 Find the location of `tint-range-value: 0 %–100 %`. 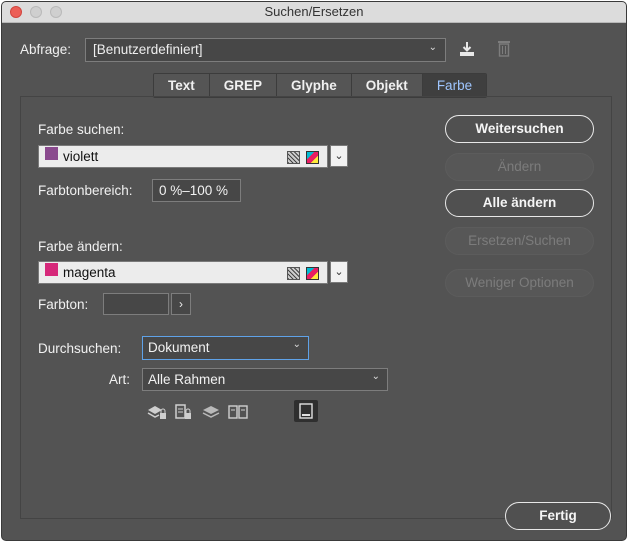

tint-range-value: 0 %–100 % is located at coordinates (194, 190).